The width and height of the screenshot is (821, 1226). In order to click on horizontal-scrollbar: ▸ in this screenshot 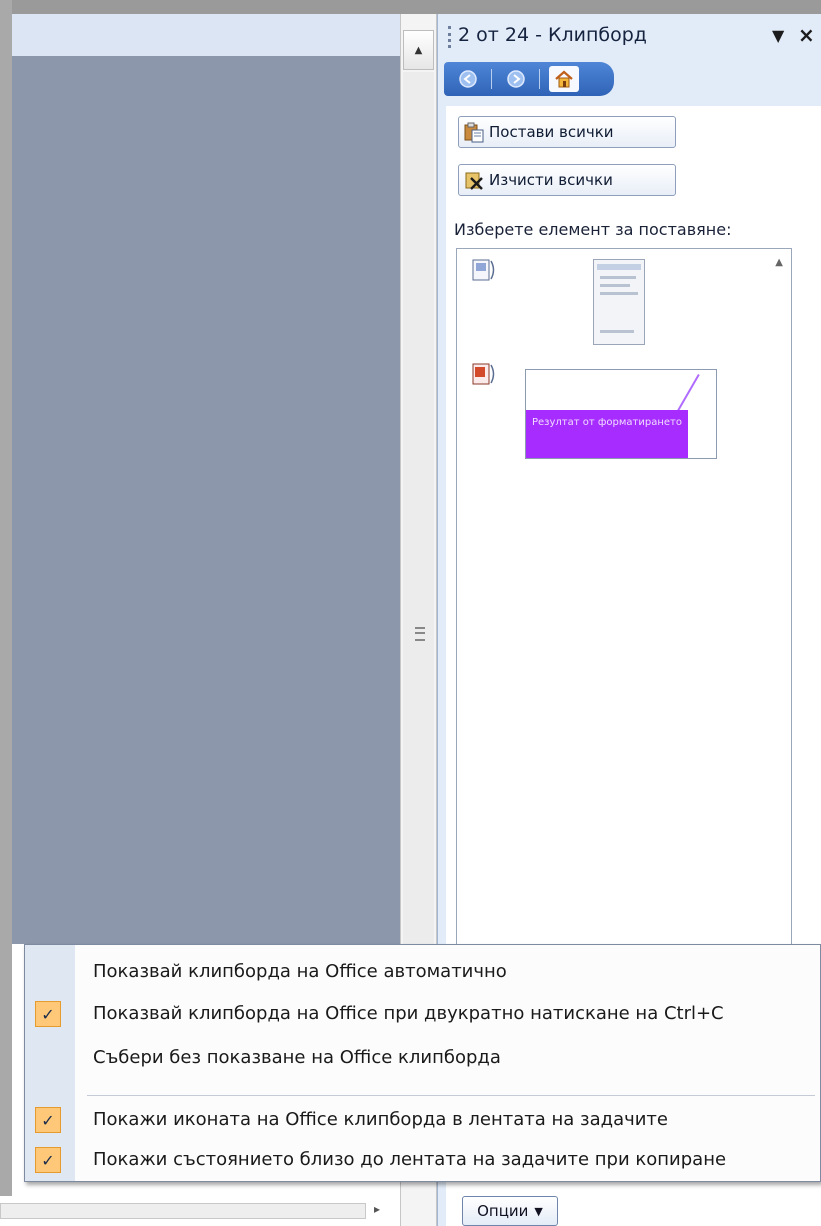, I will do `click(196, 1211)`.